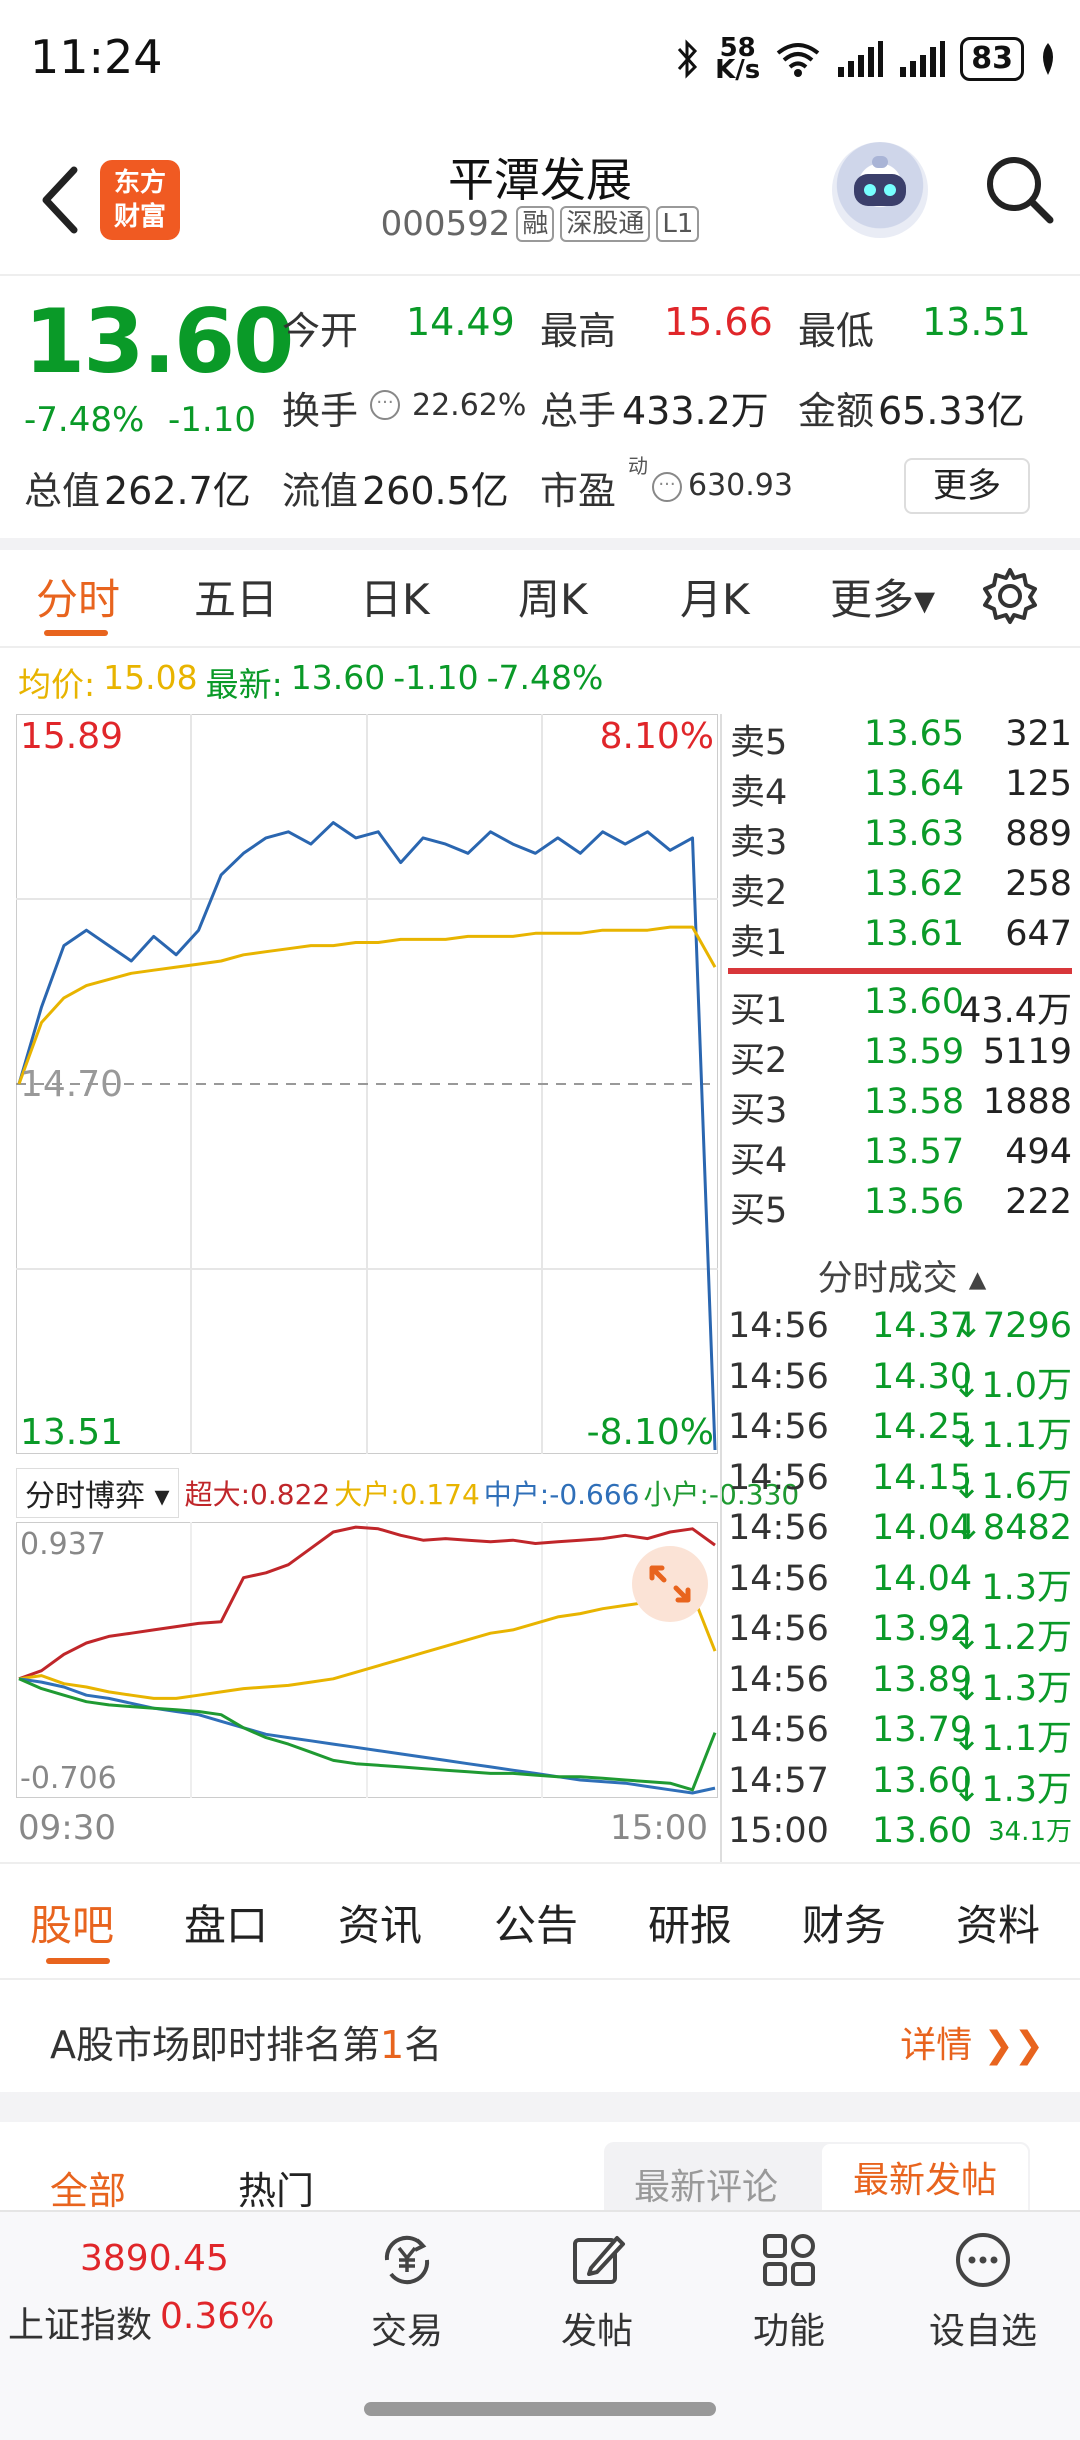  I want to click on home-indicator, so click(540, 2409).